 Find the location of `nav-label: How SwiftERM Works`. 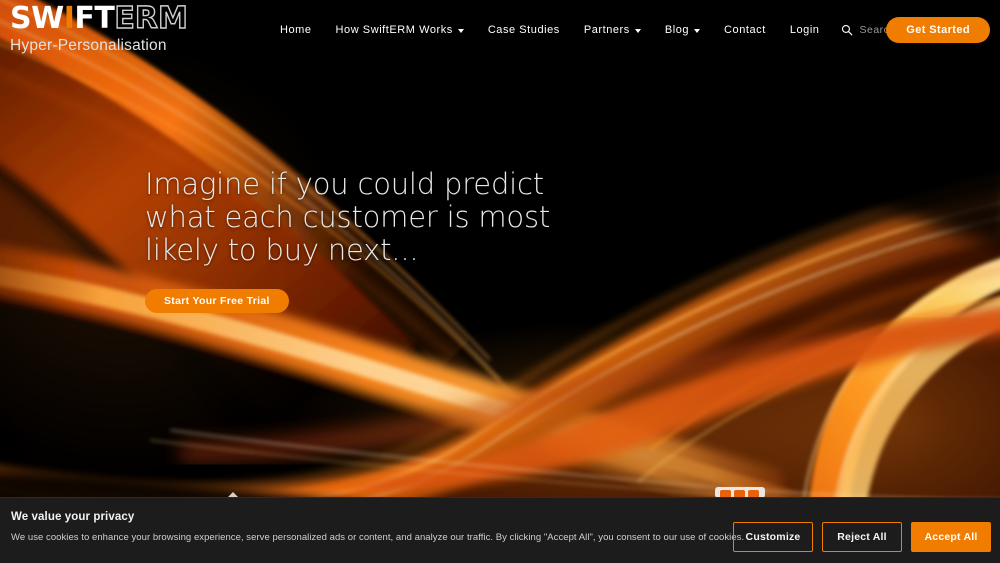

nav-label: How SwiftERM Works is located at coordinates (394, 30).